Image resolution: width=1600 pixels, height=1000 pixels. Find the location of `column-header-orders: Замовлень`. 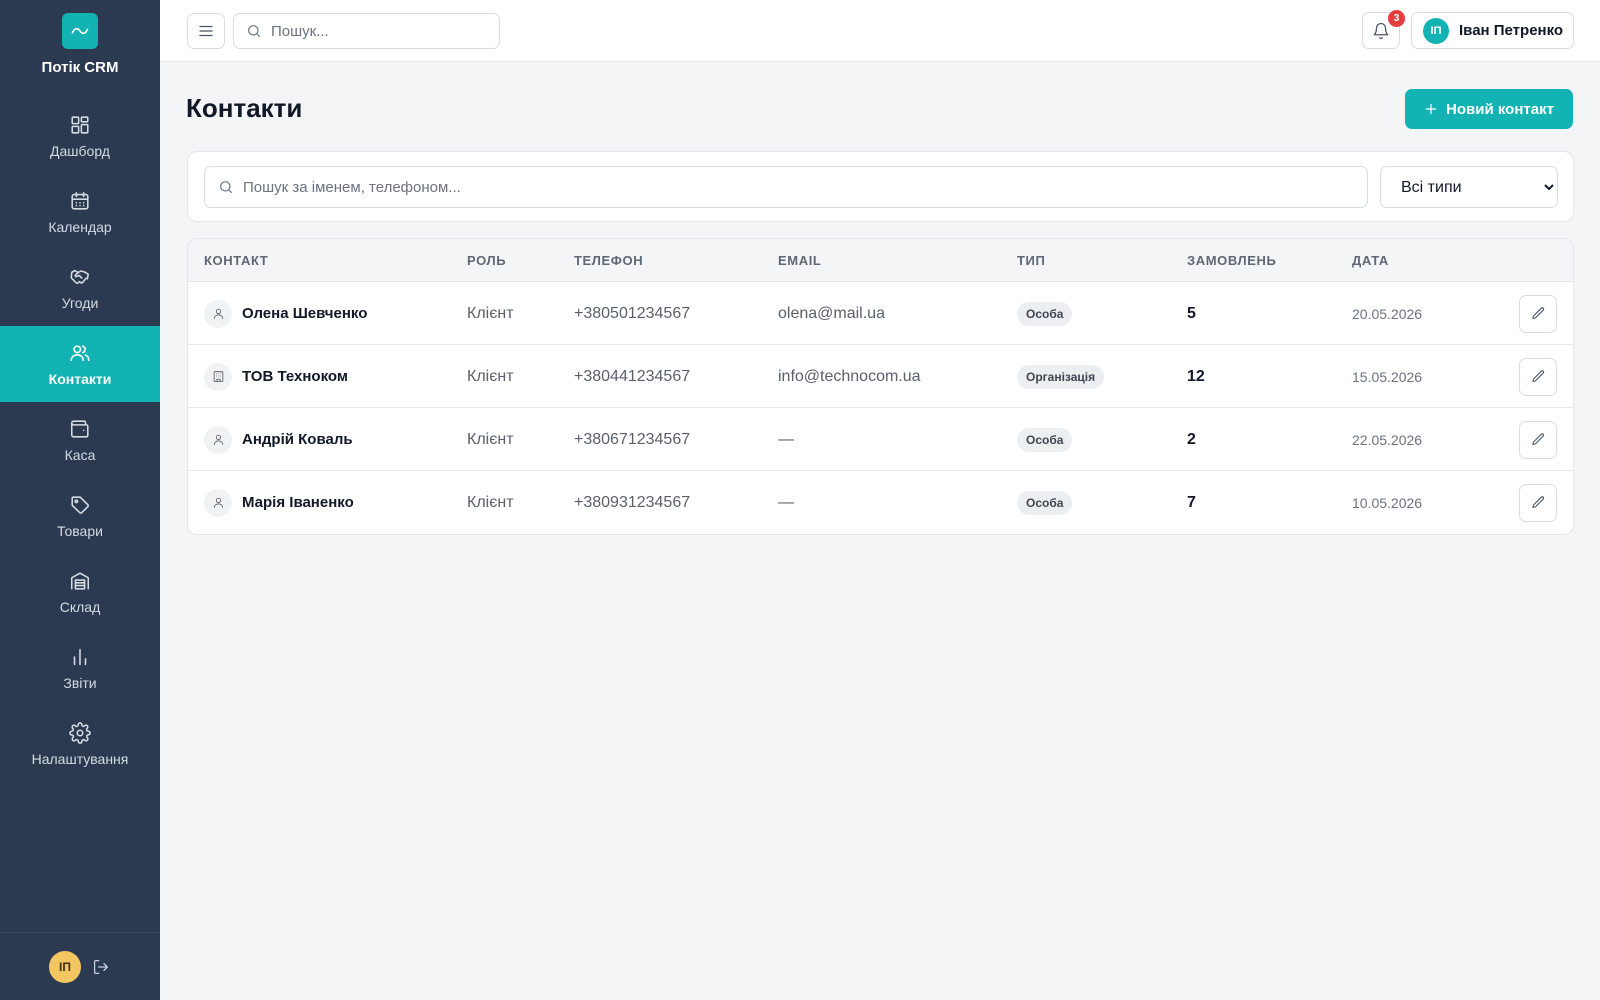

column-header-orders: Замовлень is located at coordinates (1231, 260).